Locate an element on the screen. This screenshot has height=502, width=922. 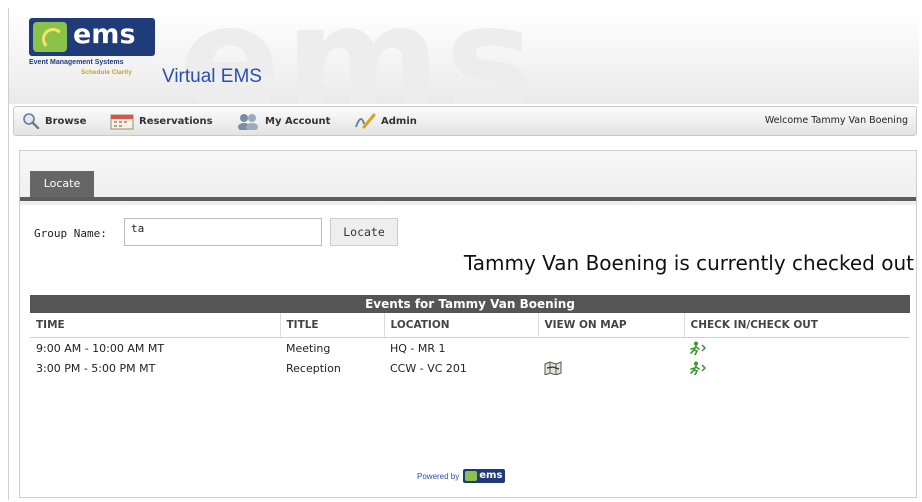
nav-my-account: My Account is located at coordinates (283, 121).